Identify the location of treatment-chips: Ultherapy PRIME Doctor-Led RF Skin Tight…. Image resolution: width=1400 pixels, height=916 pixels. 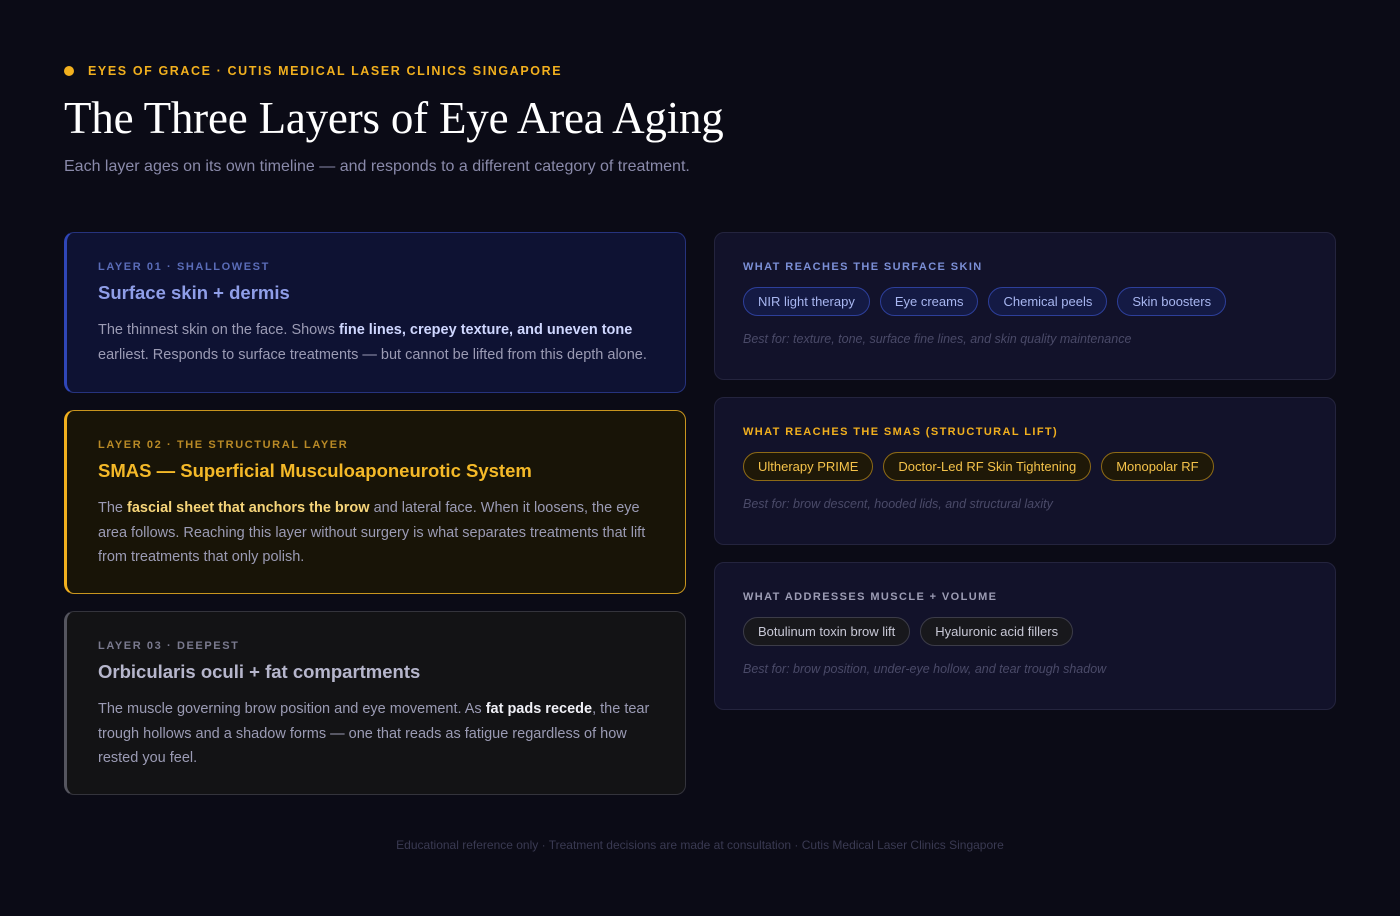
(1025, 466).